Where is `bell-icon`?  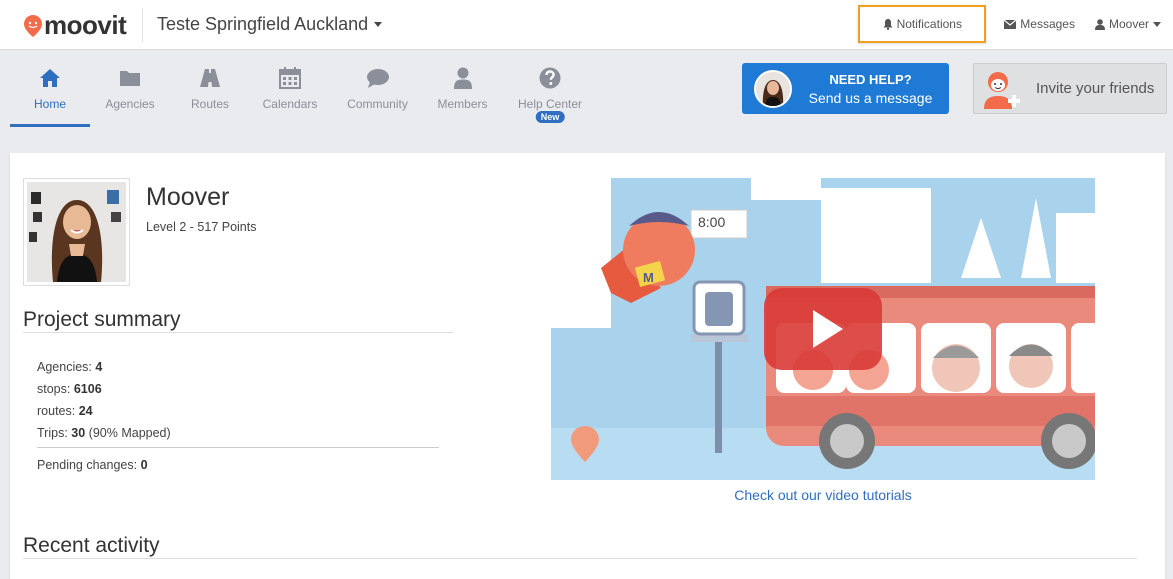 bell-icon is located at coordinates (888, 24).